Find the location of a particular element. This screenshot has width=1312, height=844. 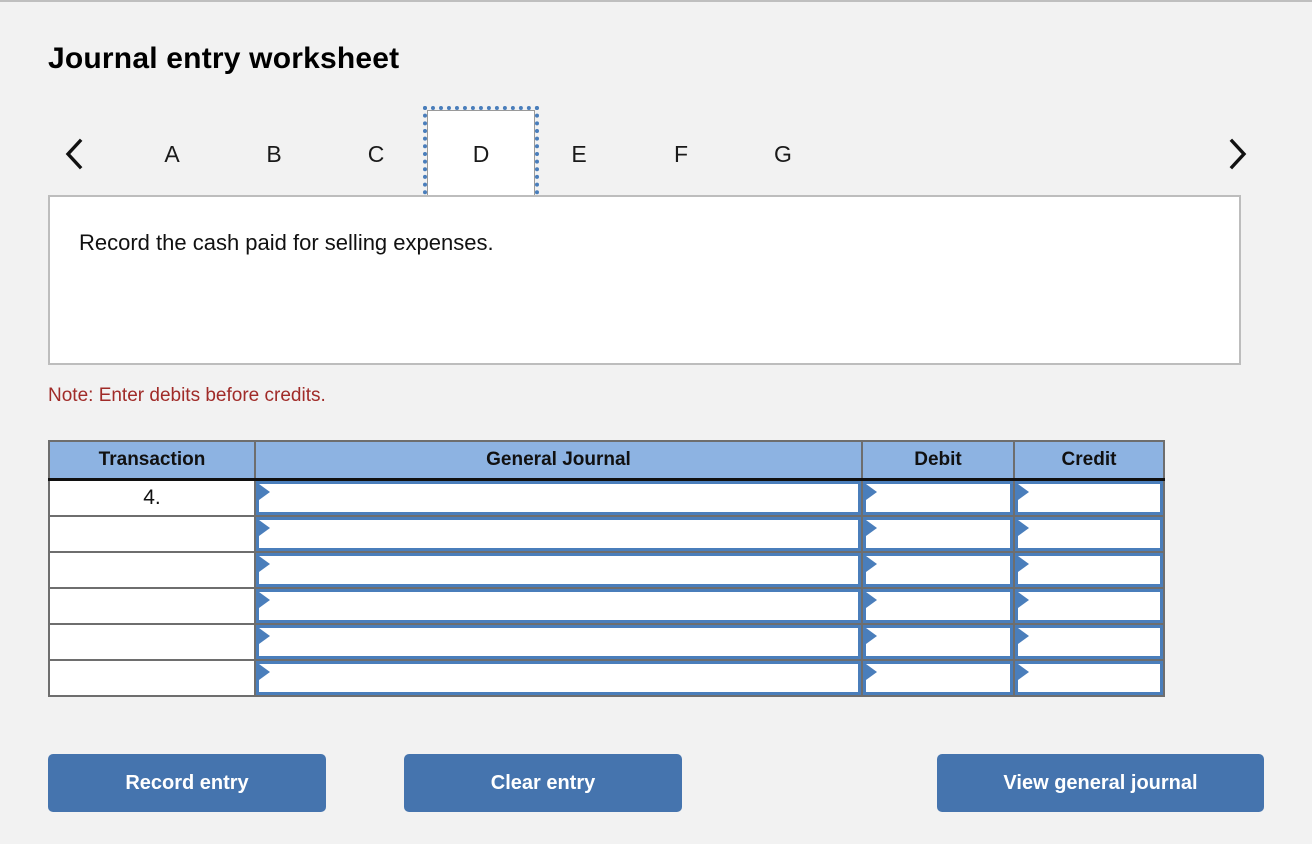

tab-label: C is located at coordinates (376, 153).